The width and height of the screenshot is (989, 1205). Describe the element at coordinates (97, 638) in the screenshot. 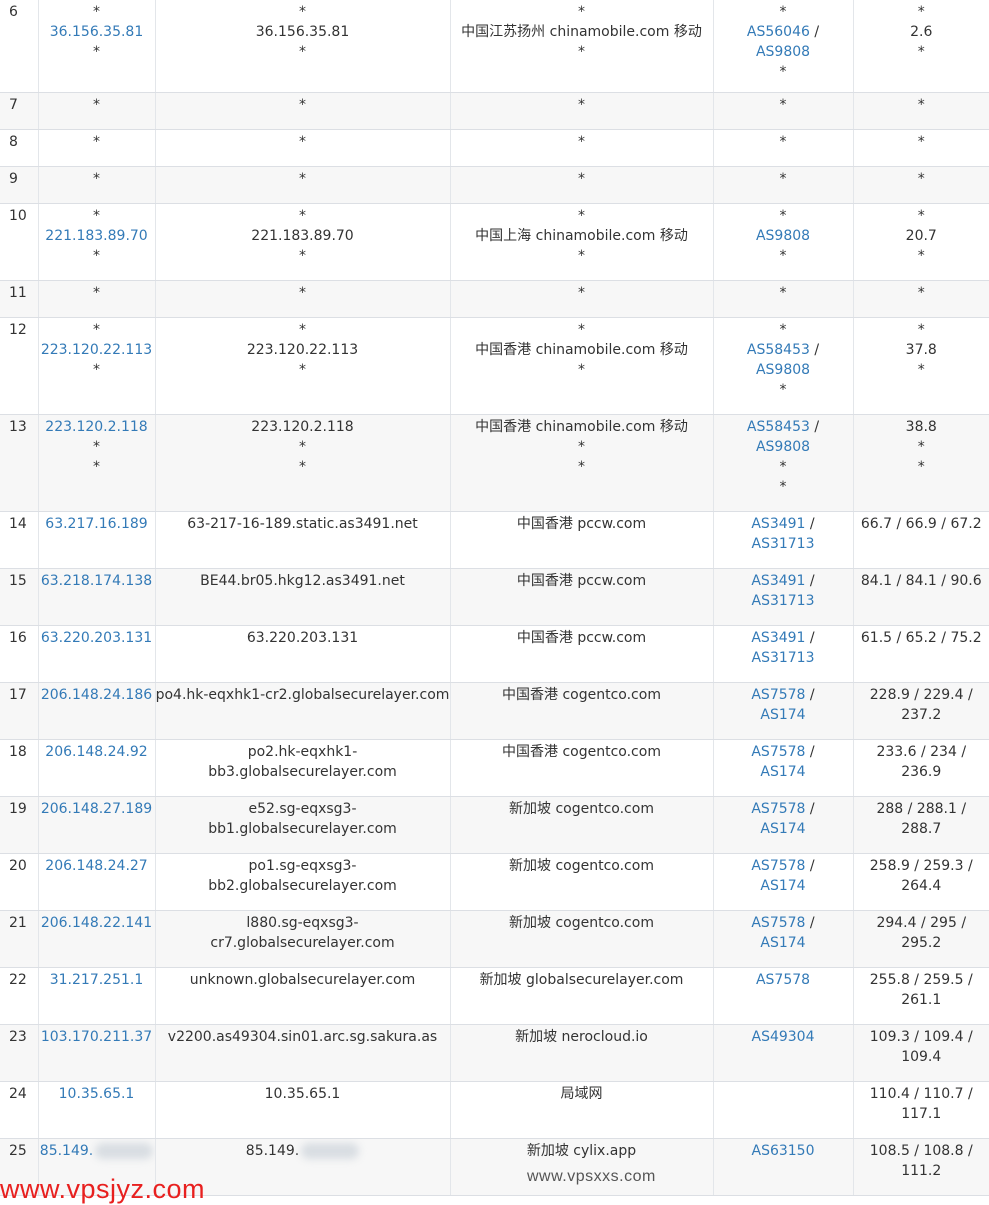

I see `ip-link: 63.220.203.131` at that location.